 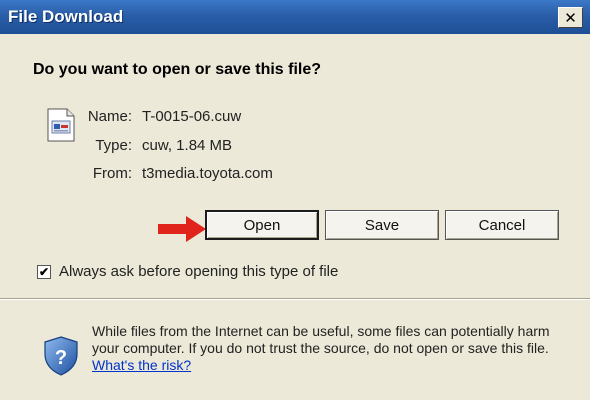 I want to click on always-ask-checkbox: ✔, so click(x=44, y=272).